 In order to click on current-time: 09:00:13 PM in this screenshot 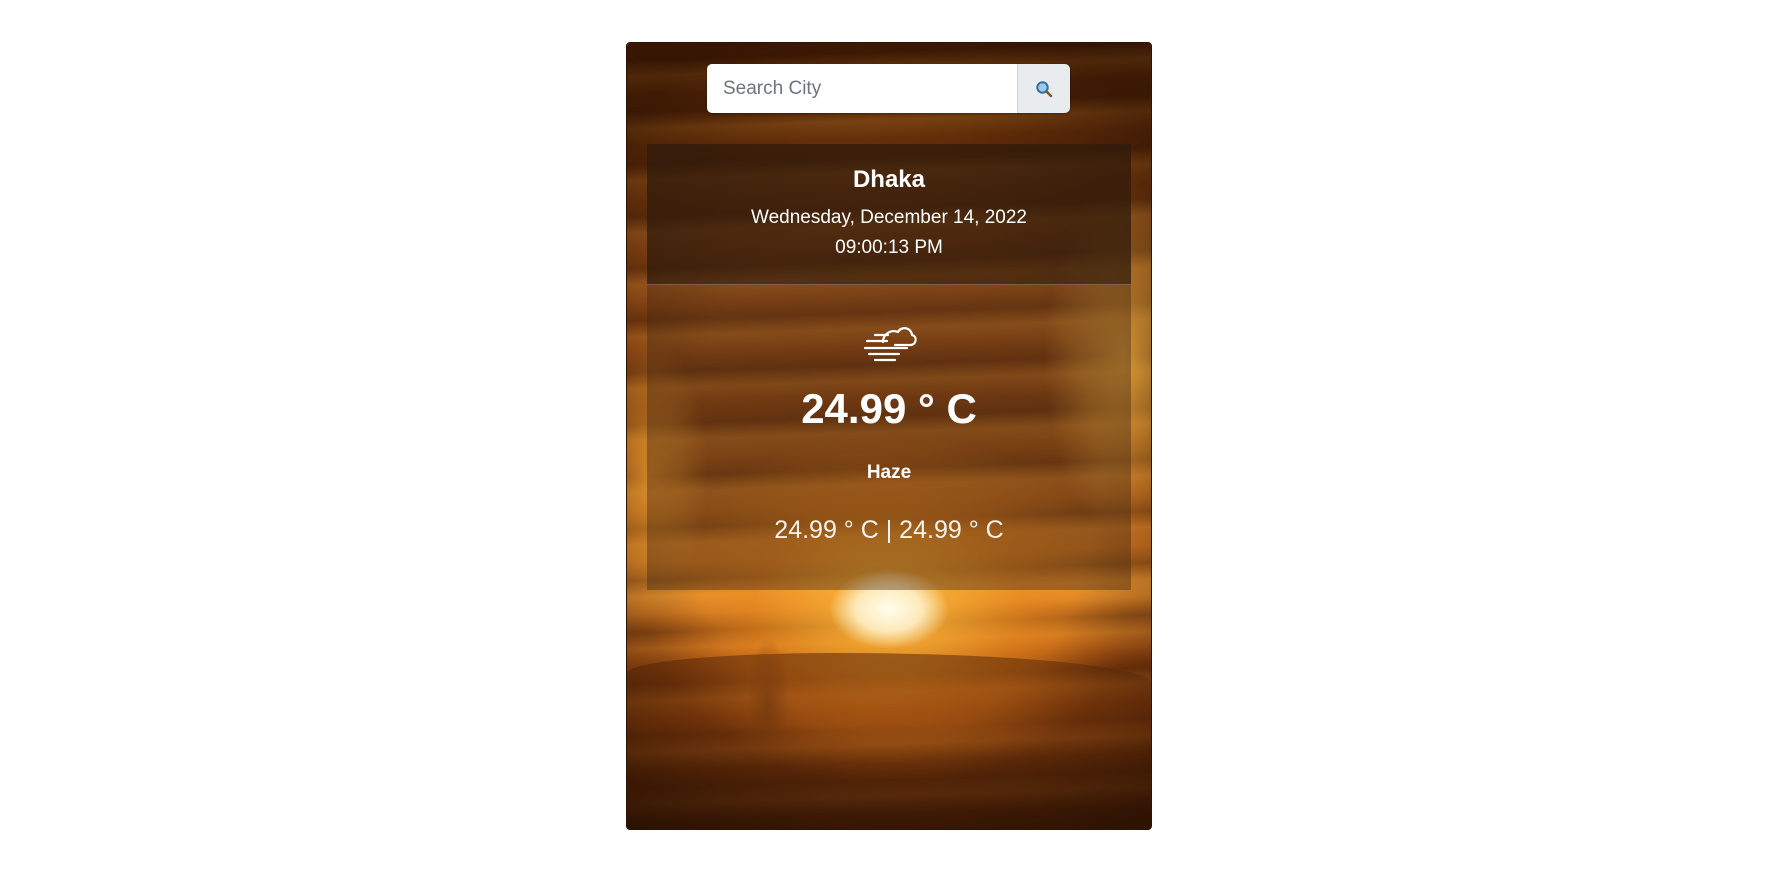, I will do `click(889, 247)`.